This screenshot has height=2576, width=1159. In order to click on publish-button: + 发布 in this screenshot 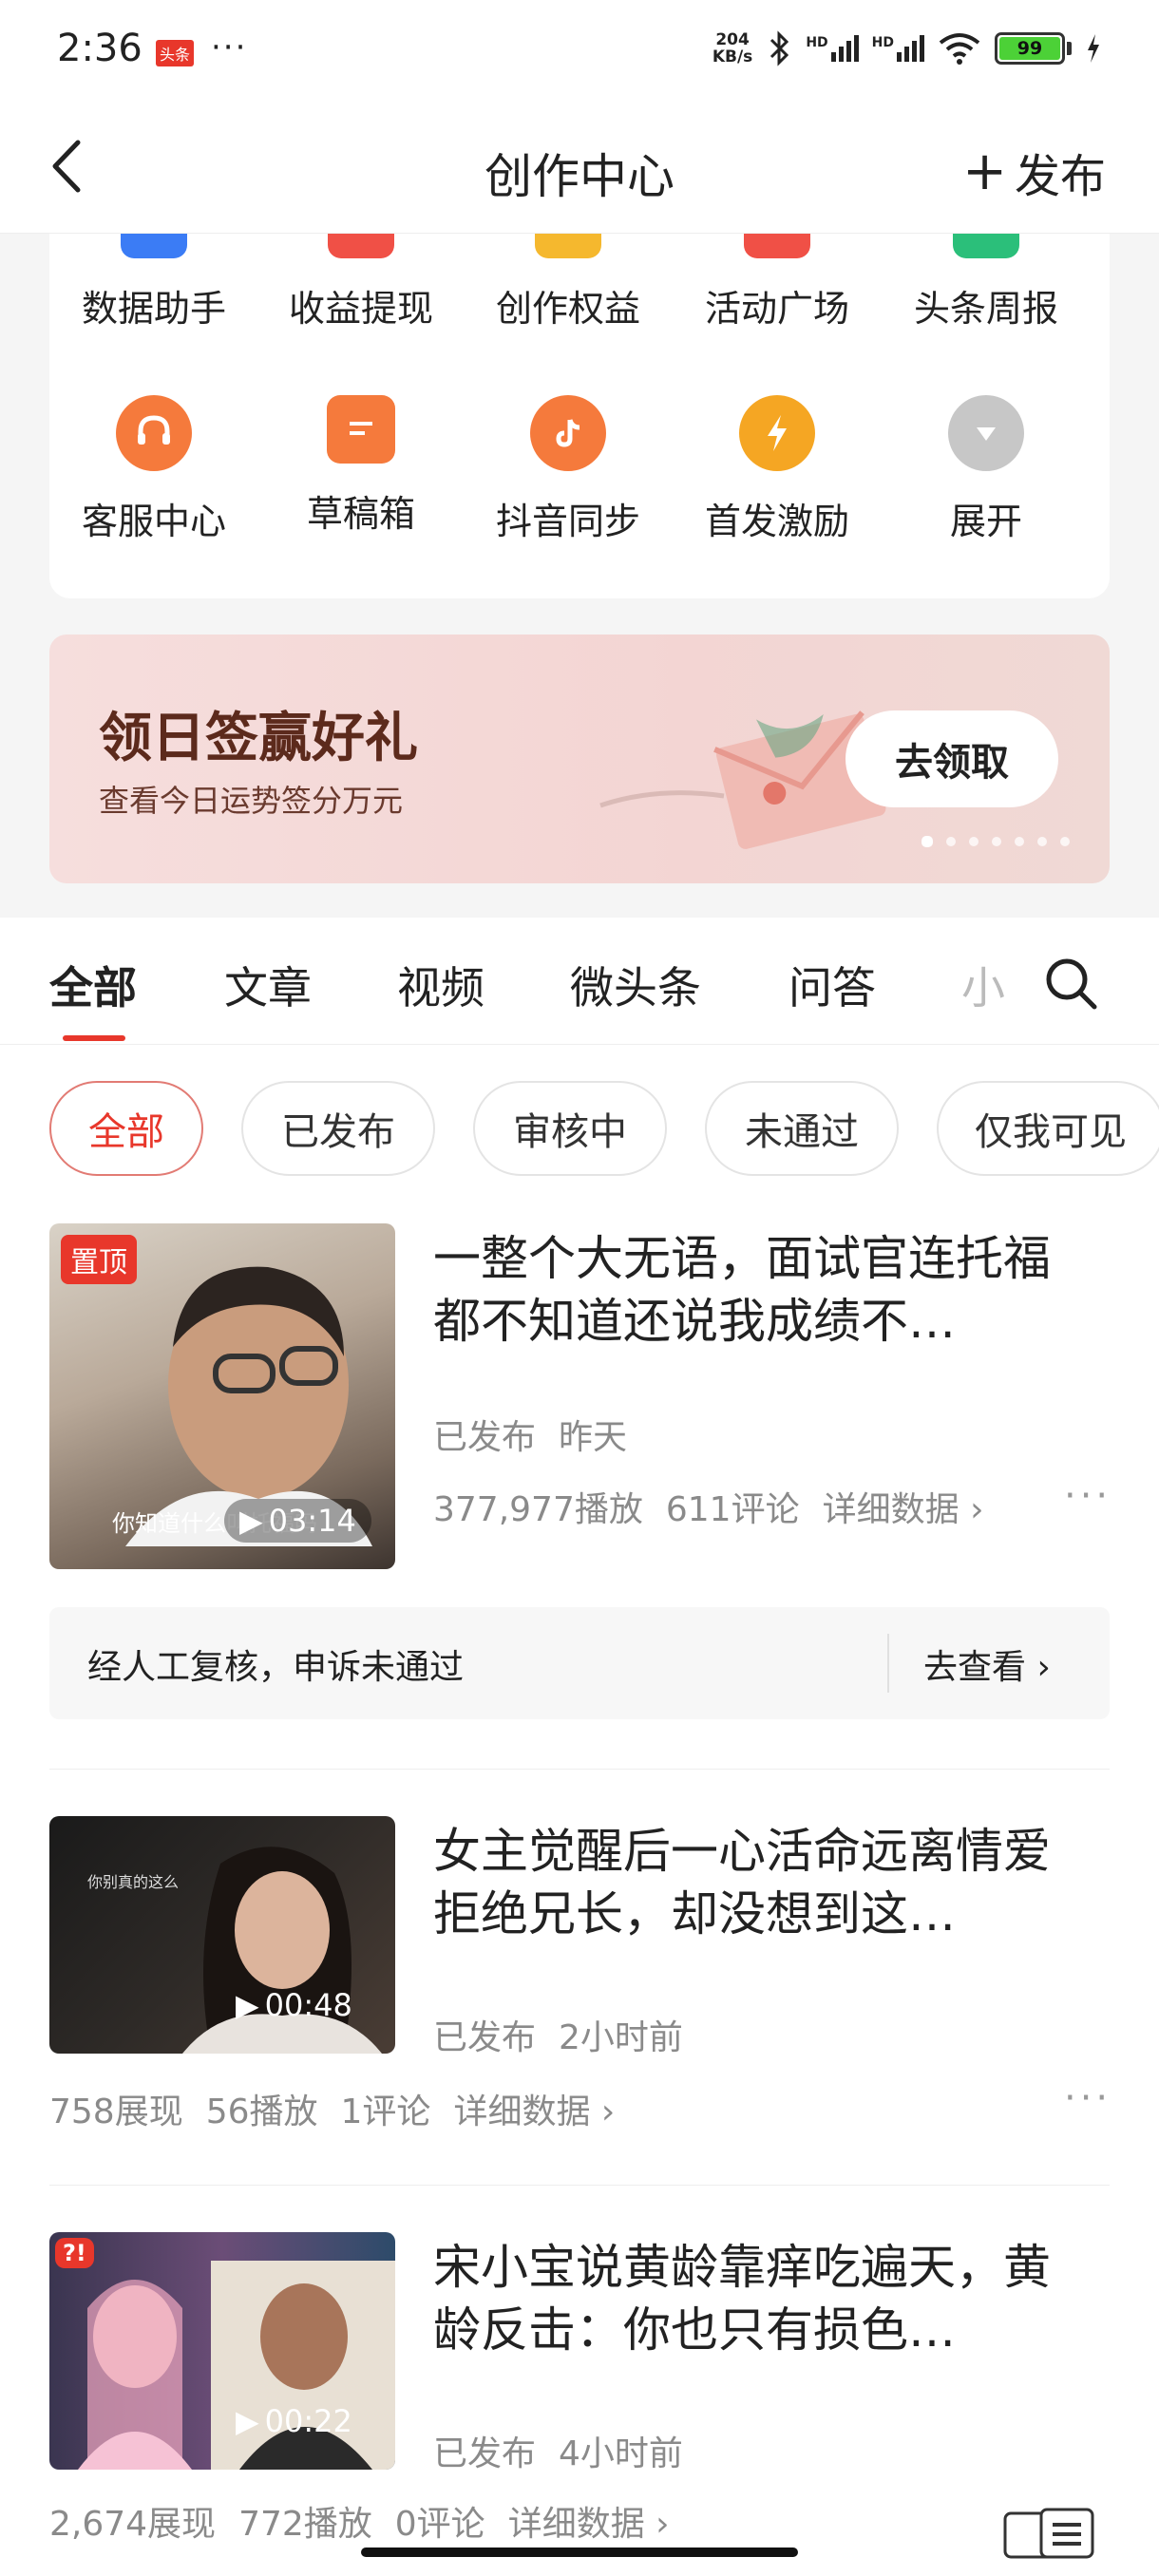, I will do `click(1034, 172)`.